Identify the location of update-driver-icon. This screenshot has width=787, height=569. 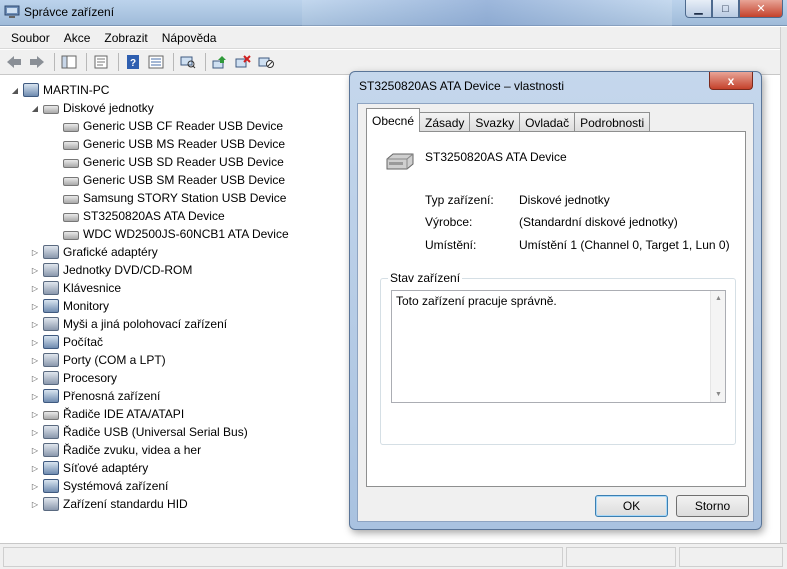
(220, 62).